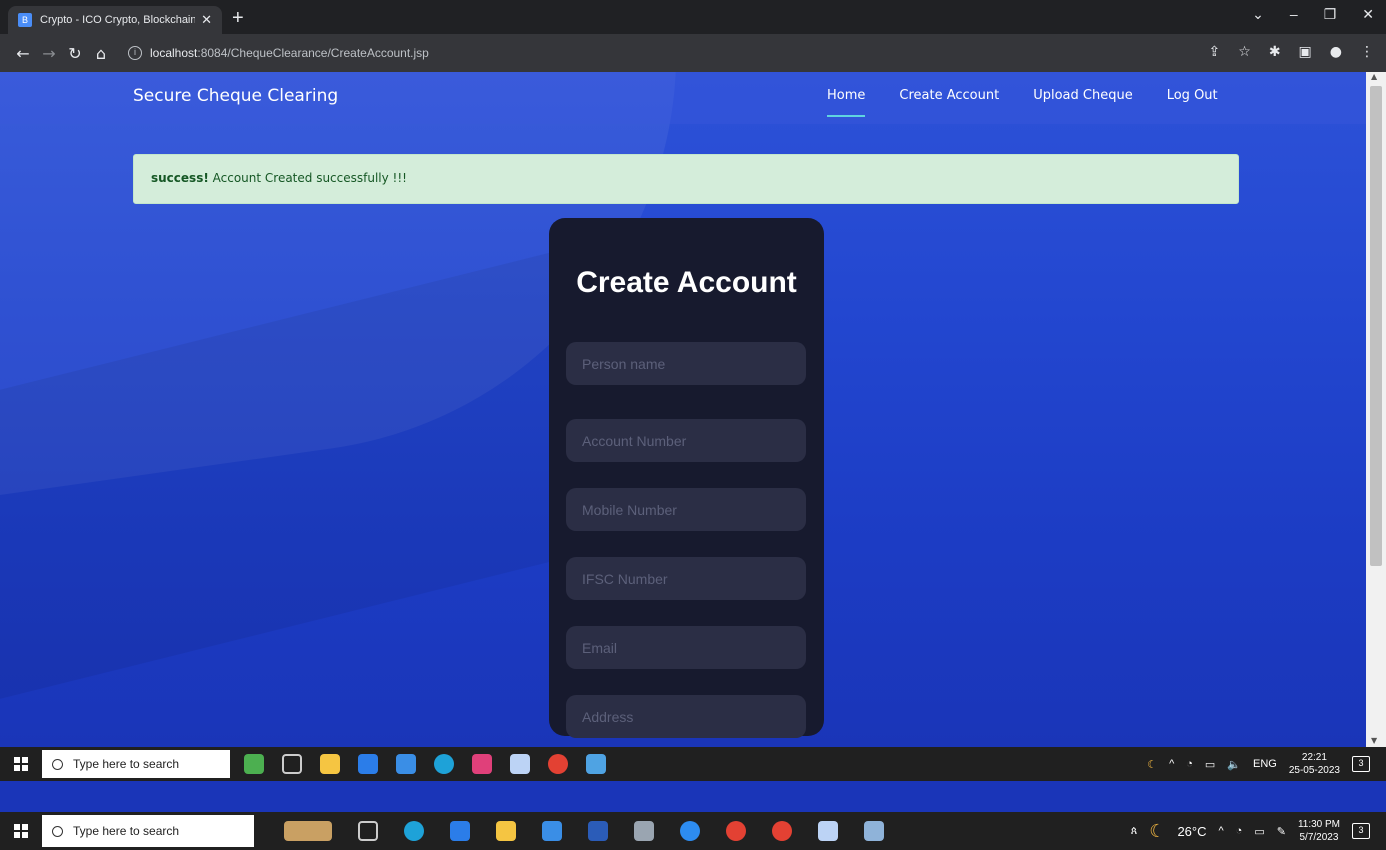 This screenshot has width=1386, height=850. Describe the element at coordinates (1318, 824) in the screenshot. I see `clock-time: 11:30 PM` at that location.